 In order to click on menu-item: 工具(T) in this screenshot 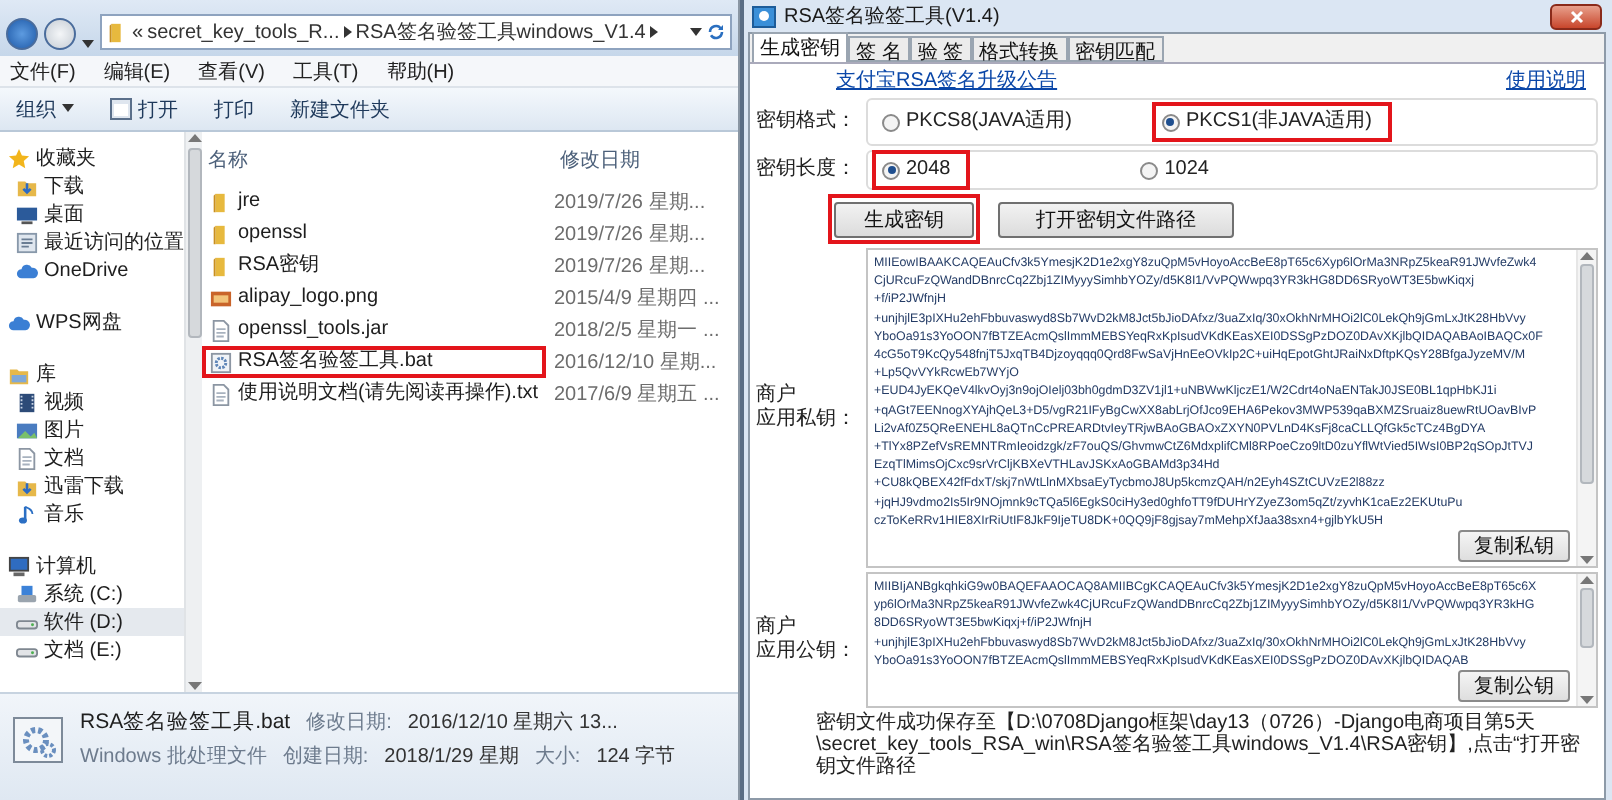, I will do `click(325, 71)`.